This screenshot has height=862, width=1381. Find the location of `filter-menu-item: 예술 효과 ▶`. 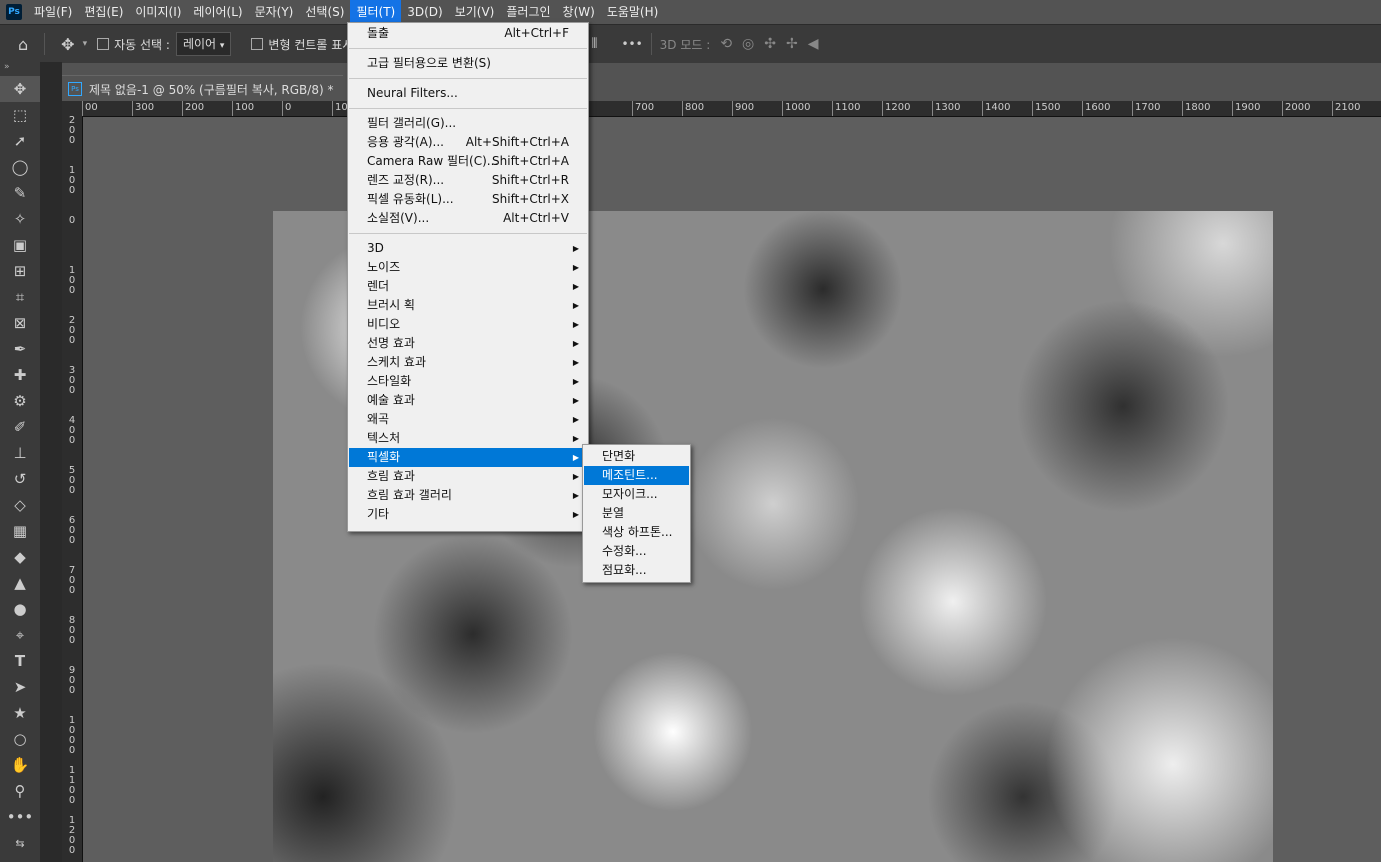

filter-menu-item: 예술 효과 ▶ is located at coordinates (468, 400).